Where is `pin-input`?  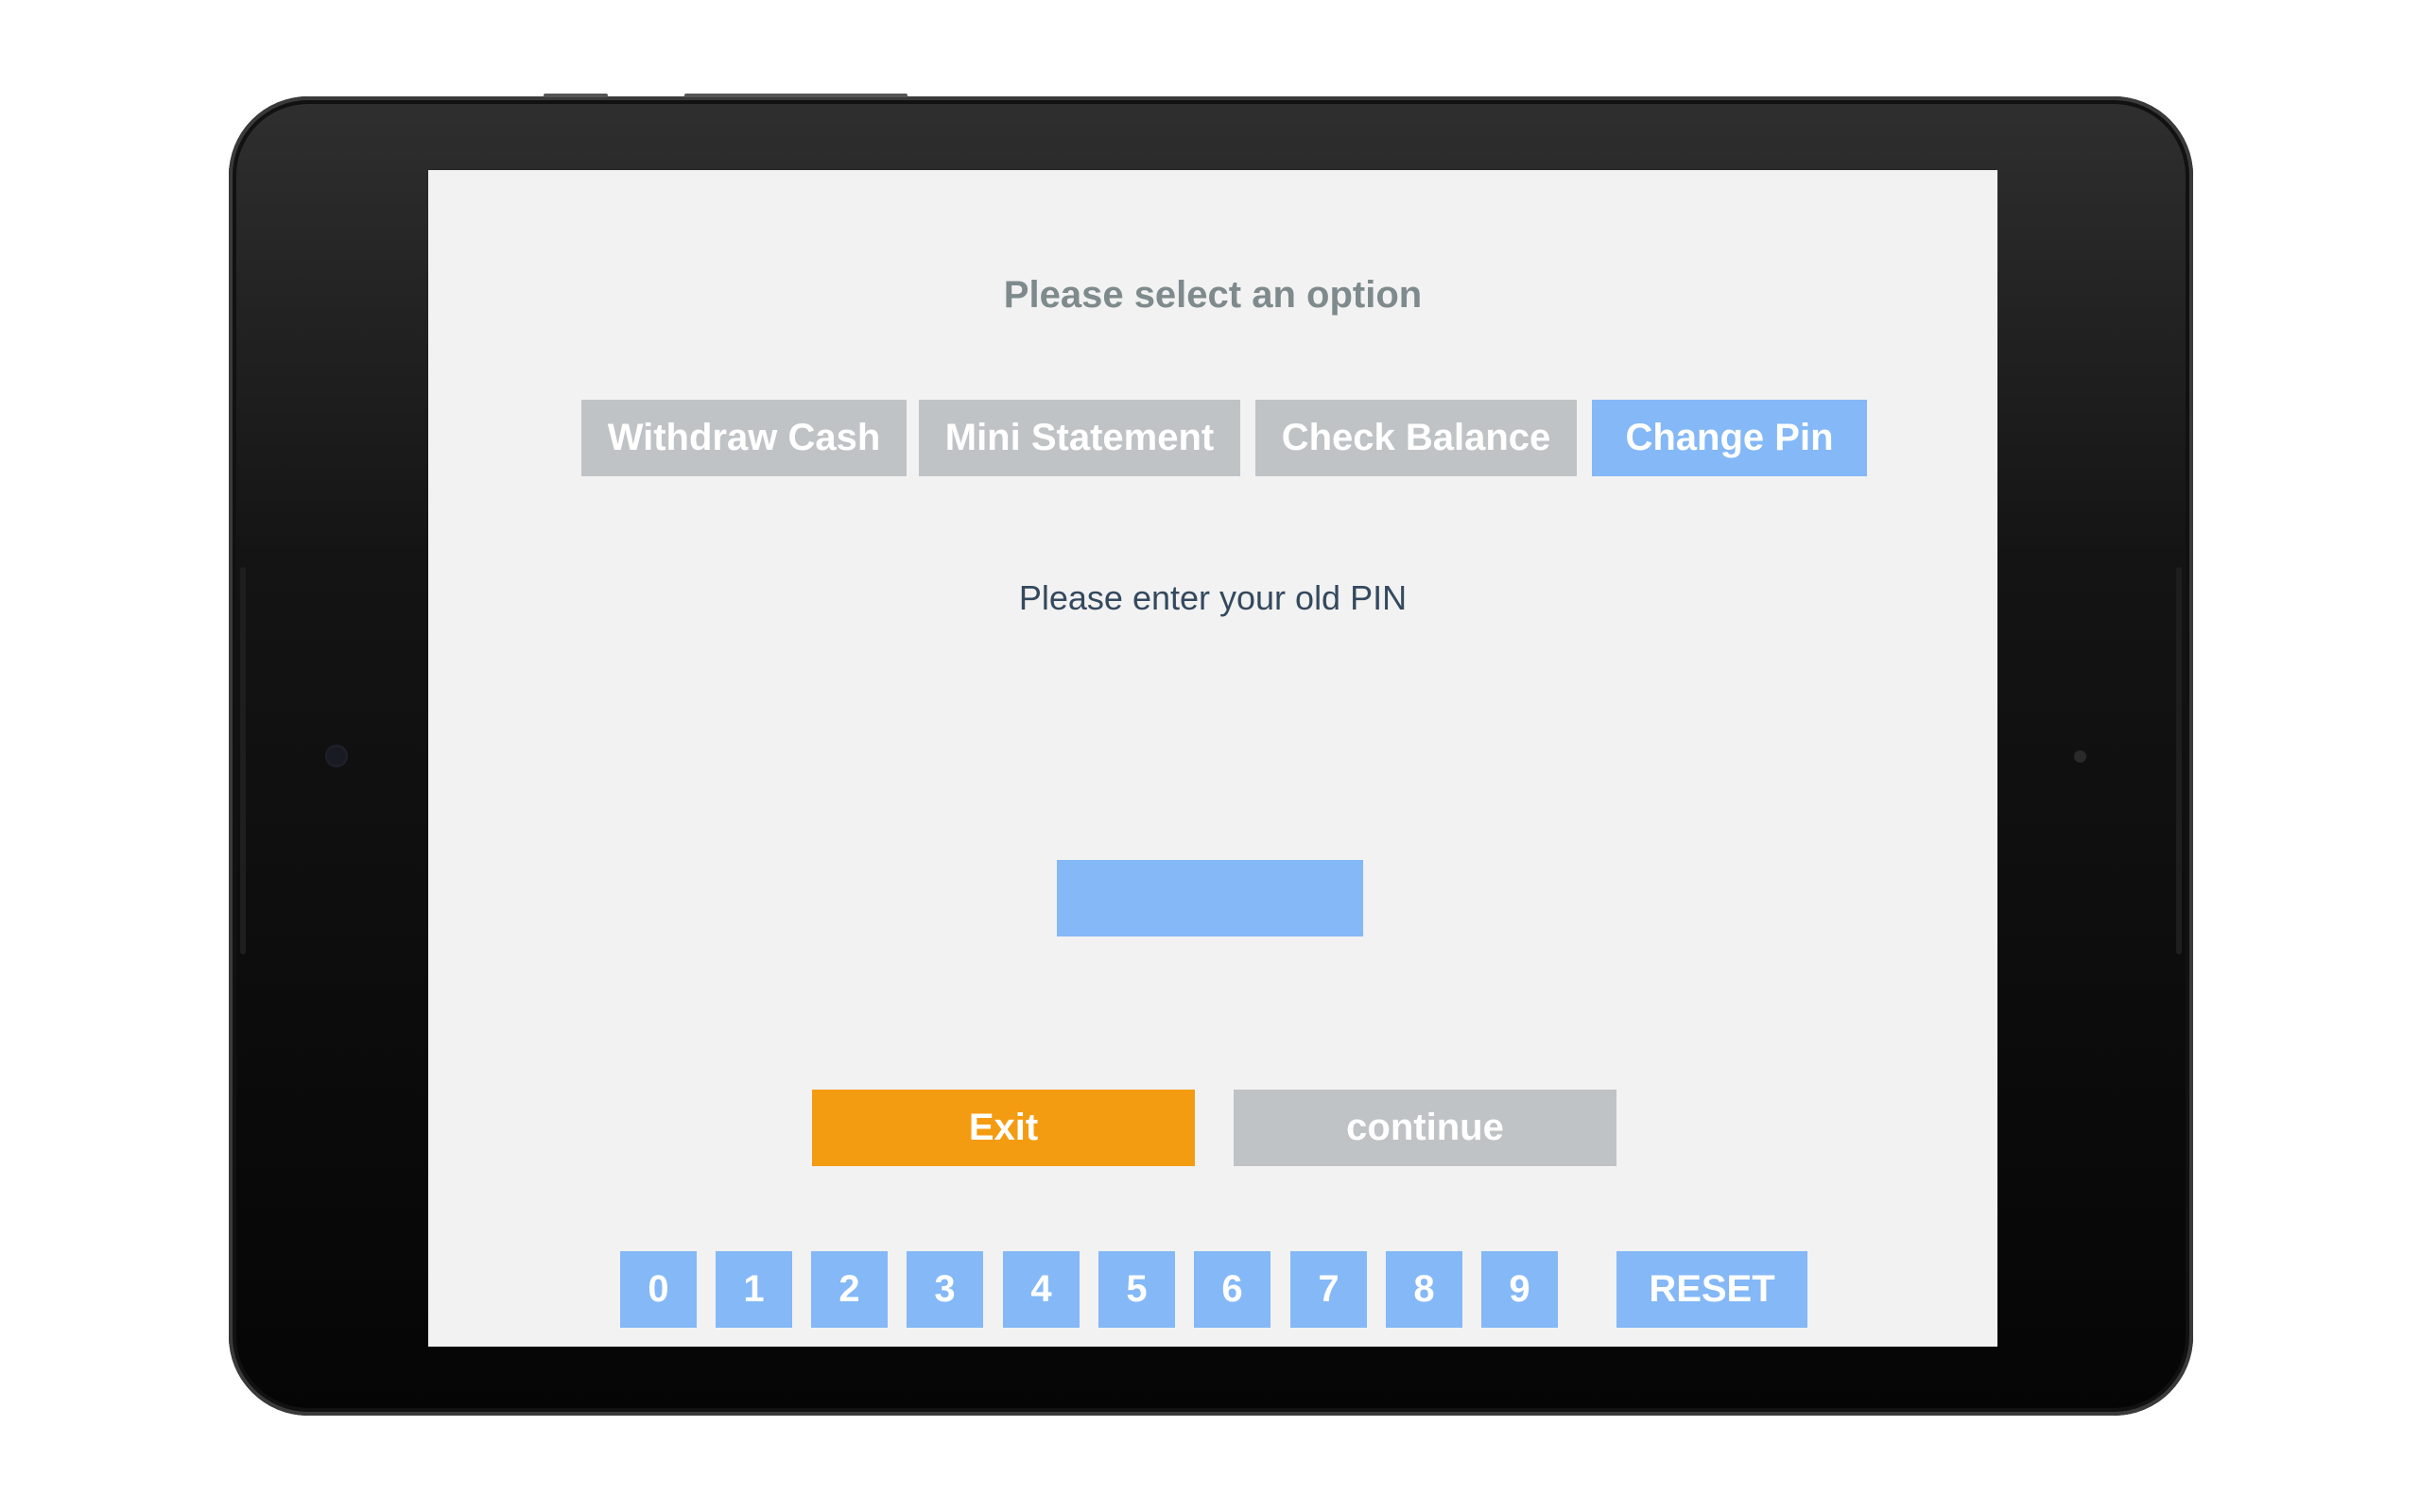
pin-input is located at coordinates (1210, 898).